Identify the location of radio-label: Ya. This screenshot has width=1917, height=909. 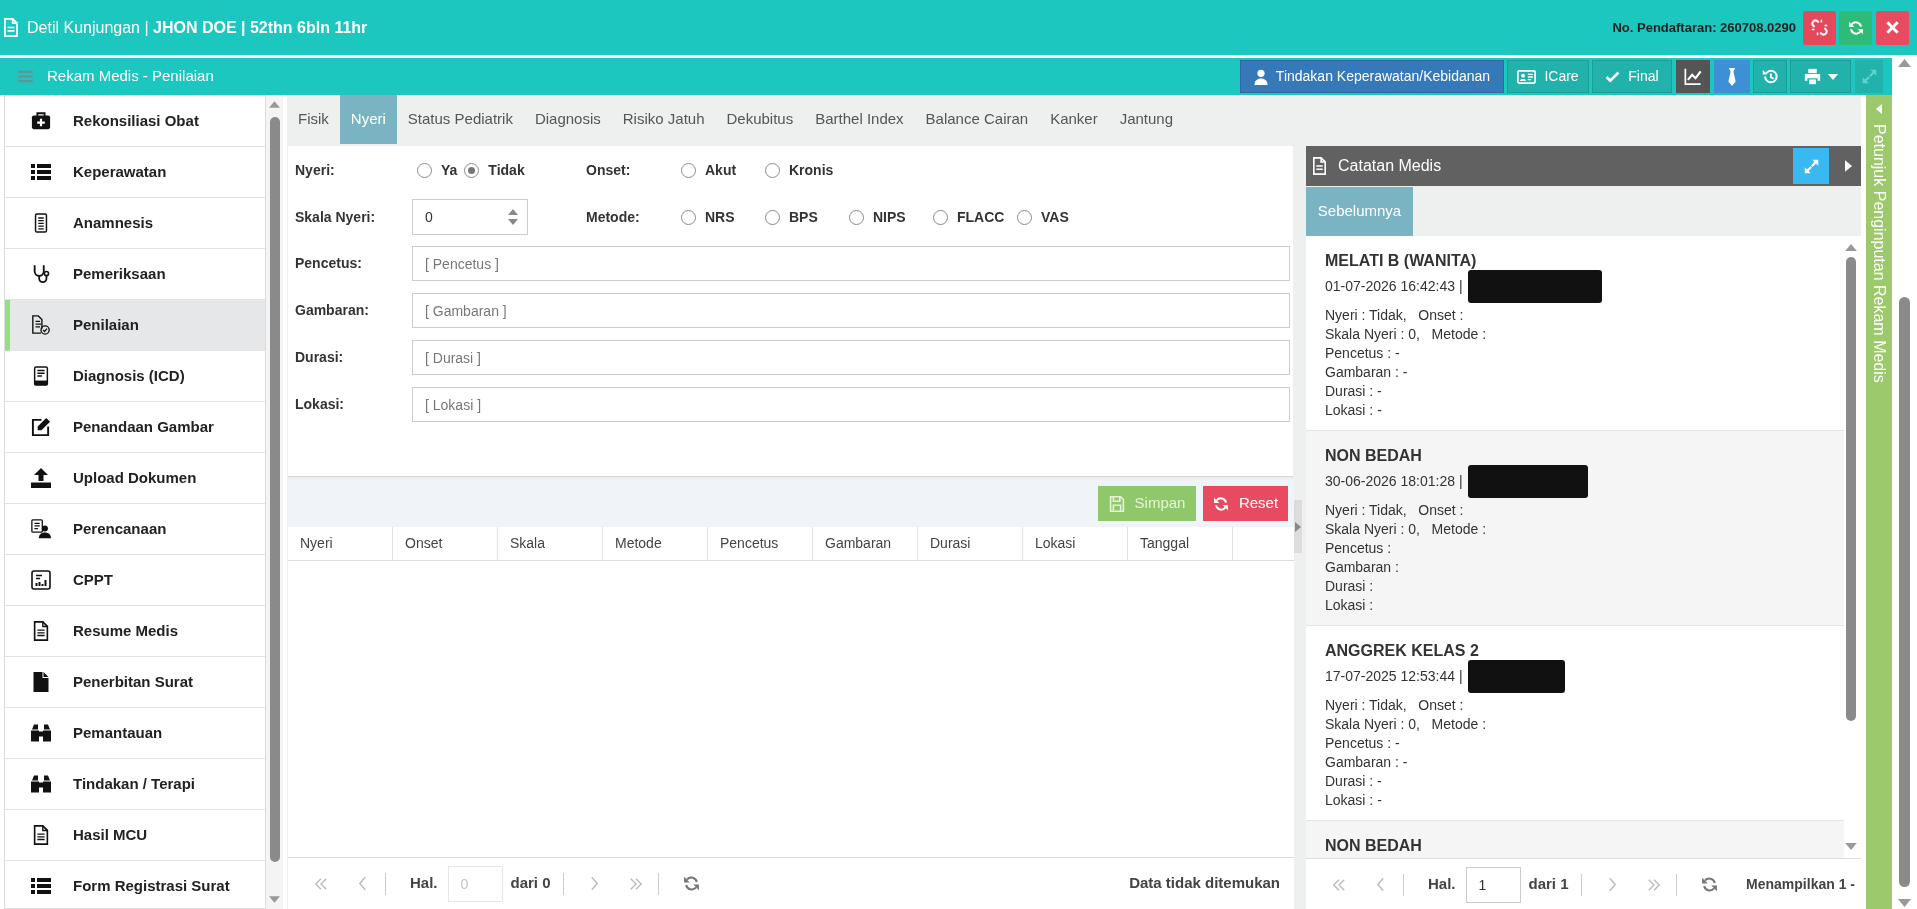
(449, 170).